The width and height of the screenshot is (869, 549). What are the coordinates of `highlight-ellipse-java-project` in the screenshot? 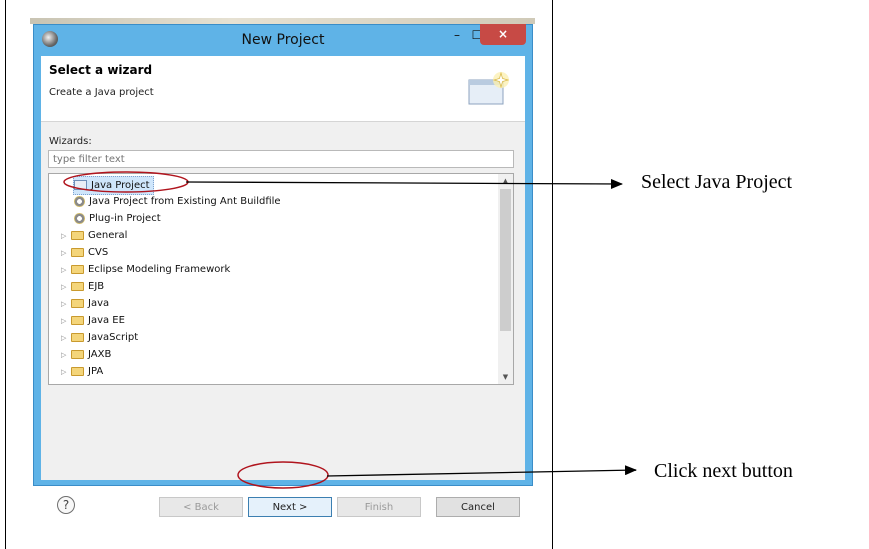 It's located at (126, 182).